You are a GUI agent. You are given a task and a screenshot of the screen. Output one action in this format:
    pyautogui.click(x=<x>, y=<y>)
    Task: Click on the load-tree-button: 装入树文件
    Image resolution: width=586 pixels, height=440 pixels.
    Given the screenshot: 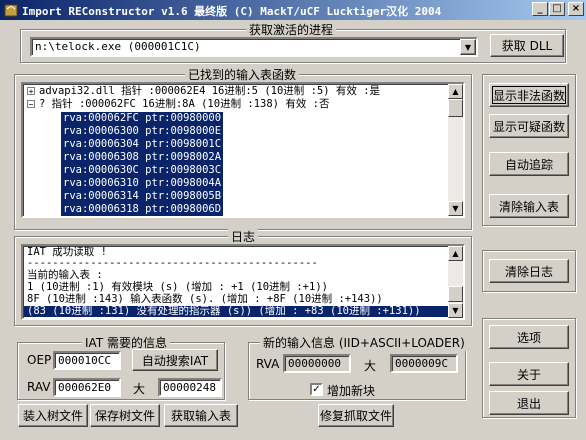 What is the action you would take?
    pyautogui.click(x=53, y=415)
    